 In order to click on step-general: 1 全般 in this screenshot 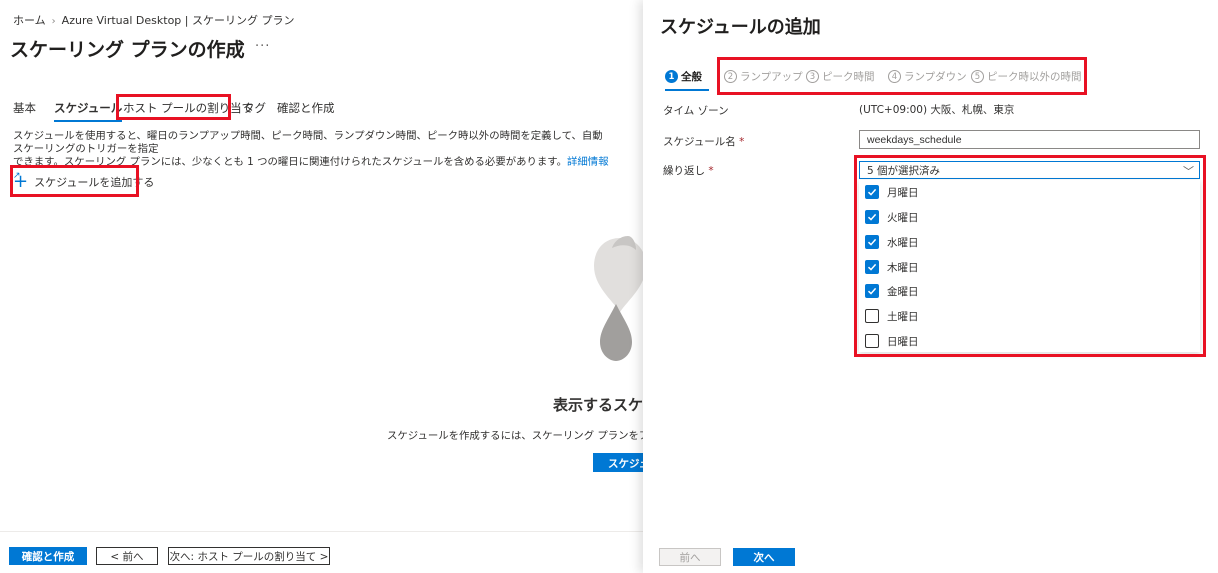, I will do `click(683, 76)`.